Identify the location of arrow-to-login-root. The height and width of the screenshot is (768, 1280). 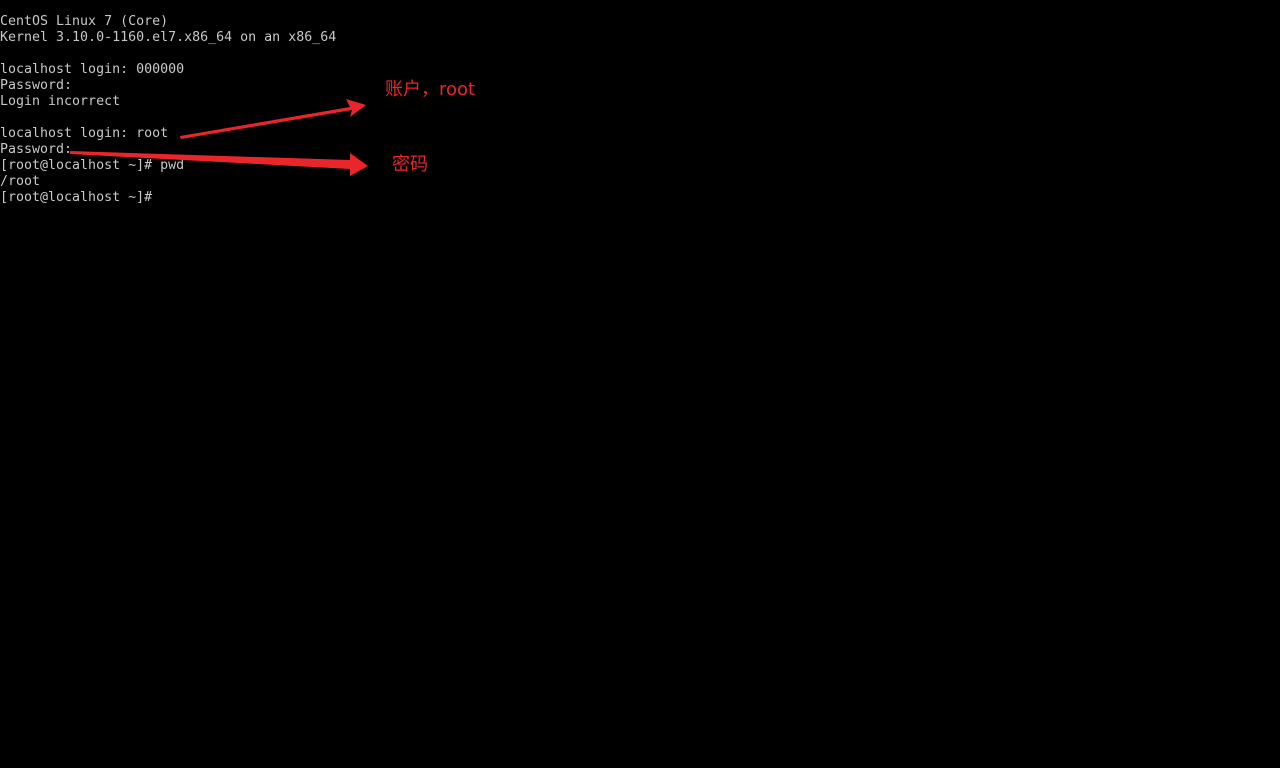
(273, 119).